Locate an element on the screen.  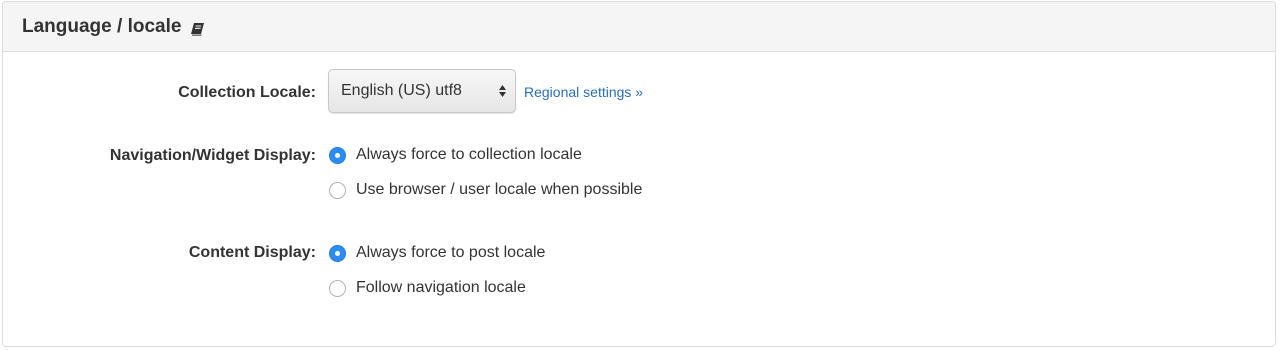
radio-nav-browser-locale: Use browser / user locale when possible is located at coordinates (485, 190).